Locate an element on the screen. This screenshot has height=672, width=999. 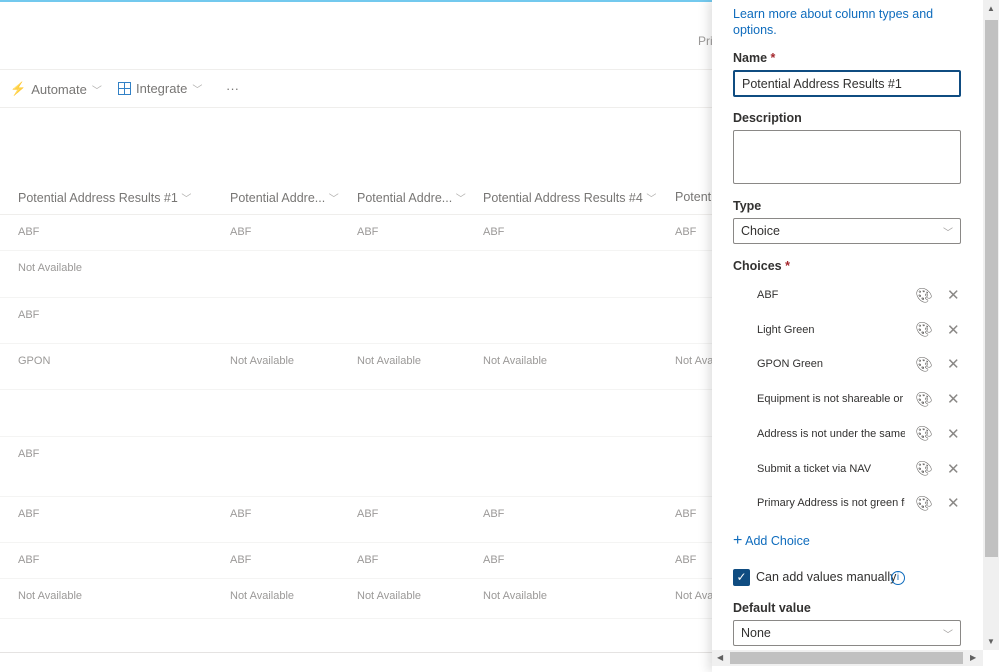
choice-item: Primary Address is not green for 🎨︎ ✕ is located at coordinates (858, 503).